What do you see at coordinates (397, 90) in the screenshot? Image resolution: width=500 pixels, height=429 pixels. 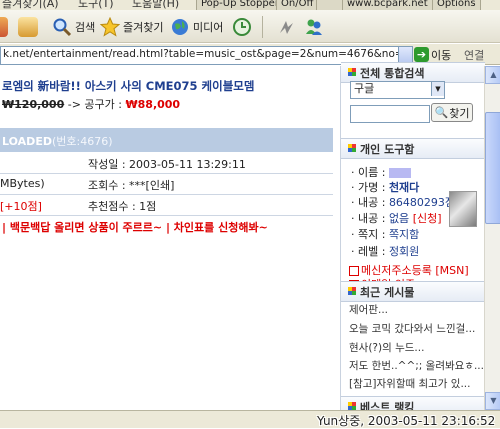 I see `search-engine-select: 구글 ▼` at bounding box center [397, 90].